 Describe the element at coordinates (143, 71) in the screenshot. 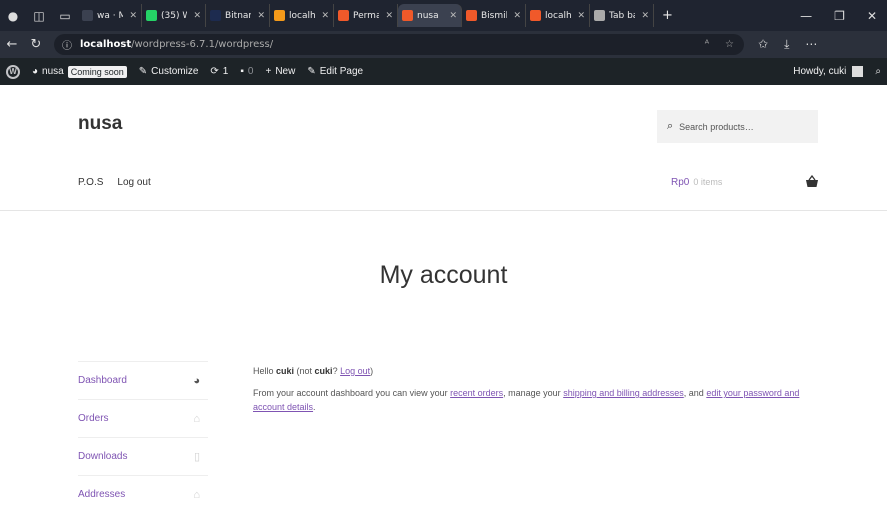

I see `brush-icon: ✎` at that location.